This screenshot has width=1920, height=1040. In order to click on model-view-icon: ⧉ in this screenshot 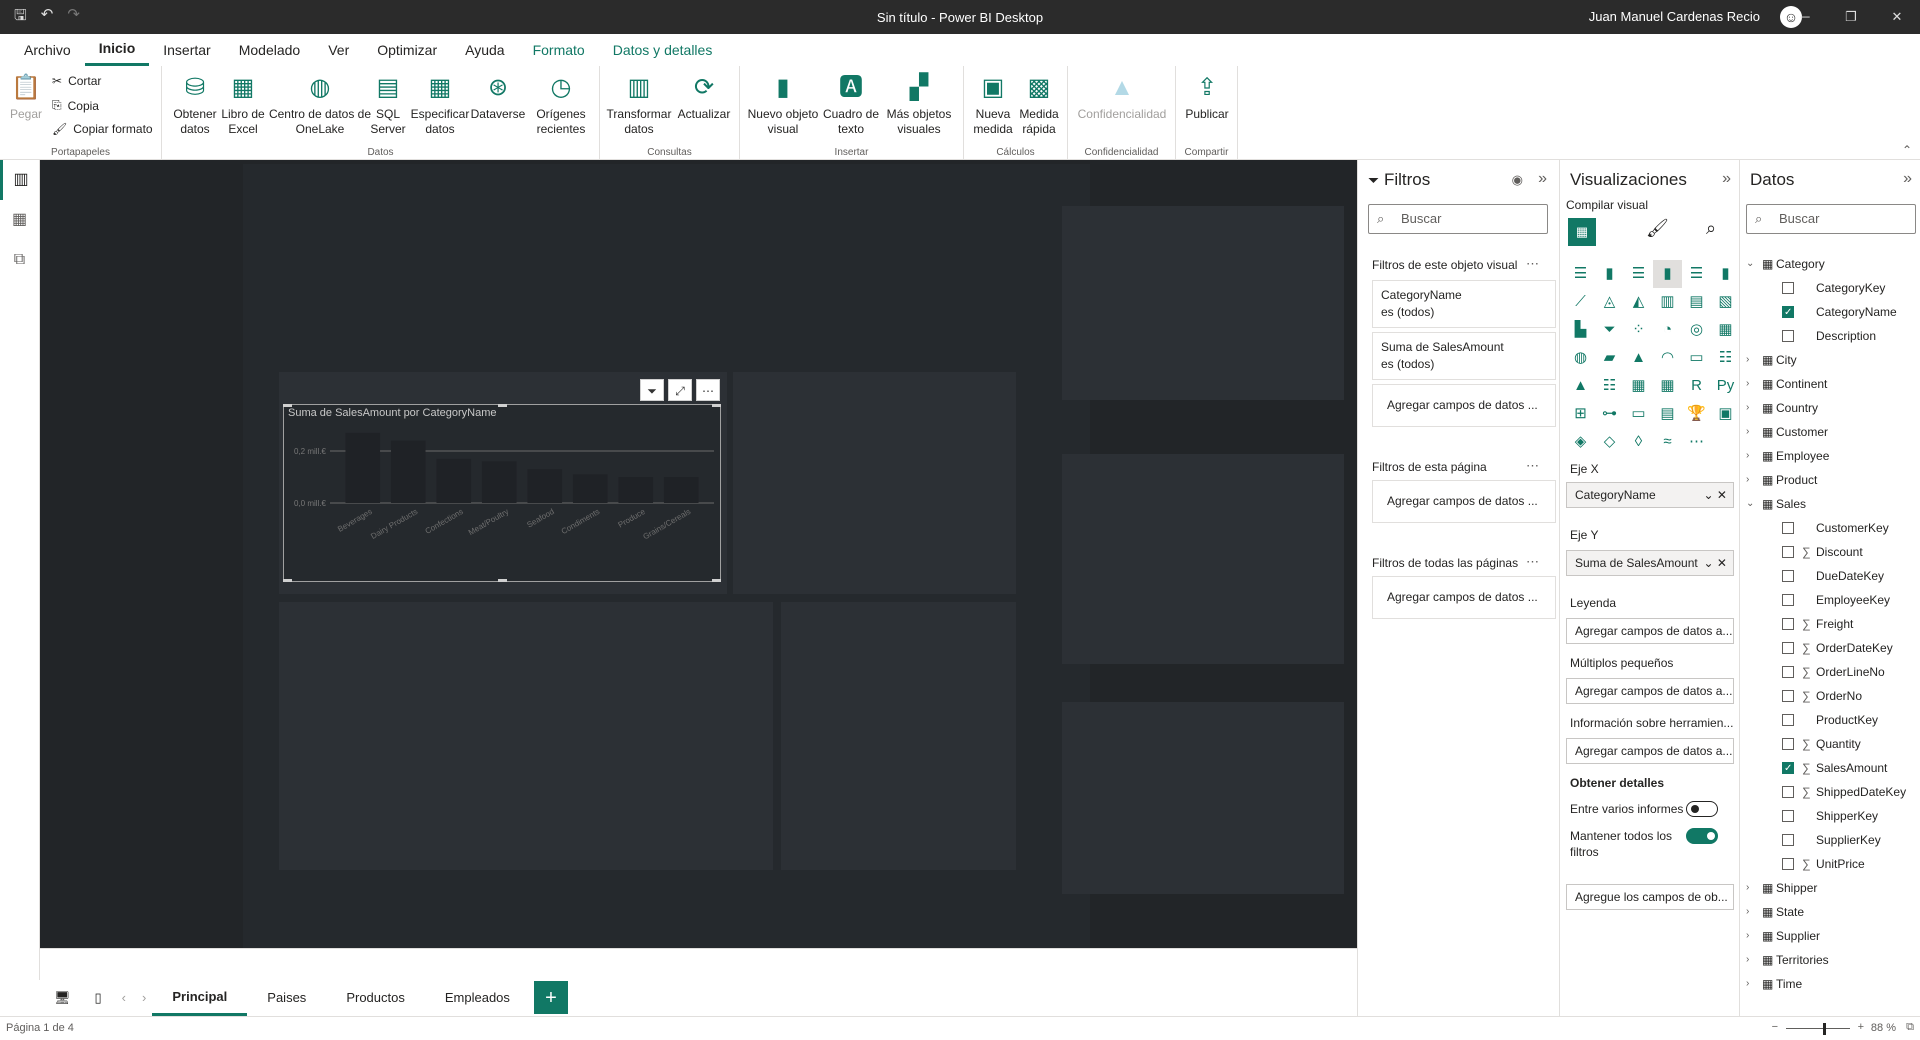, I will do `click(19, 260)`.